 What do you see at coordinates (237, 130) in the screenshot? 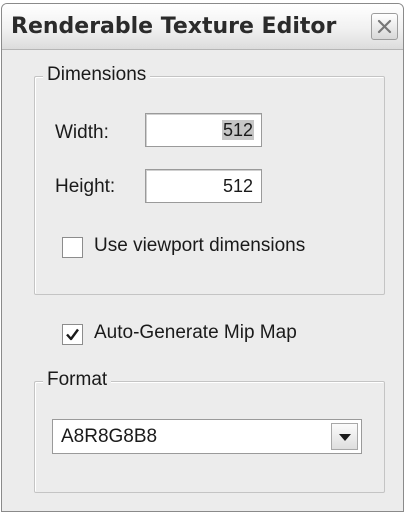
I see `width-value: 512` at bounding box center [237, 130].